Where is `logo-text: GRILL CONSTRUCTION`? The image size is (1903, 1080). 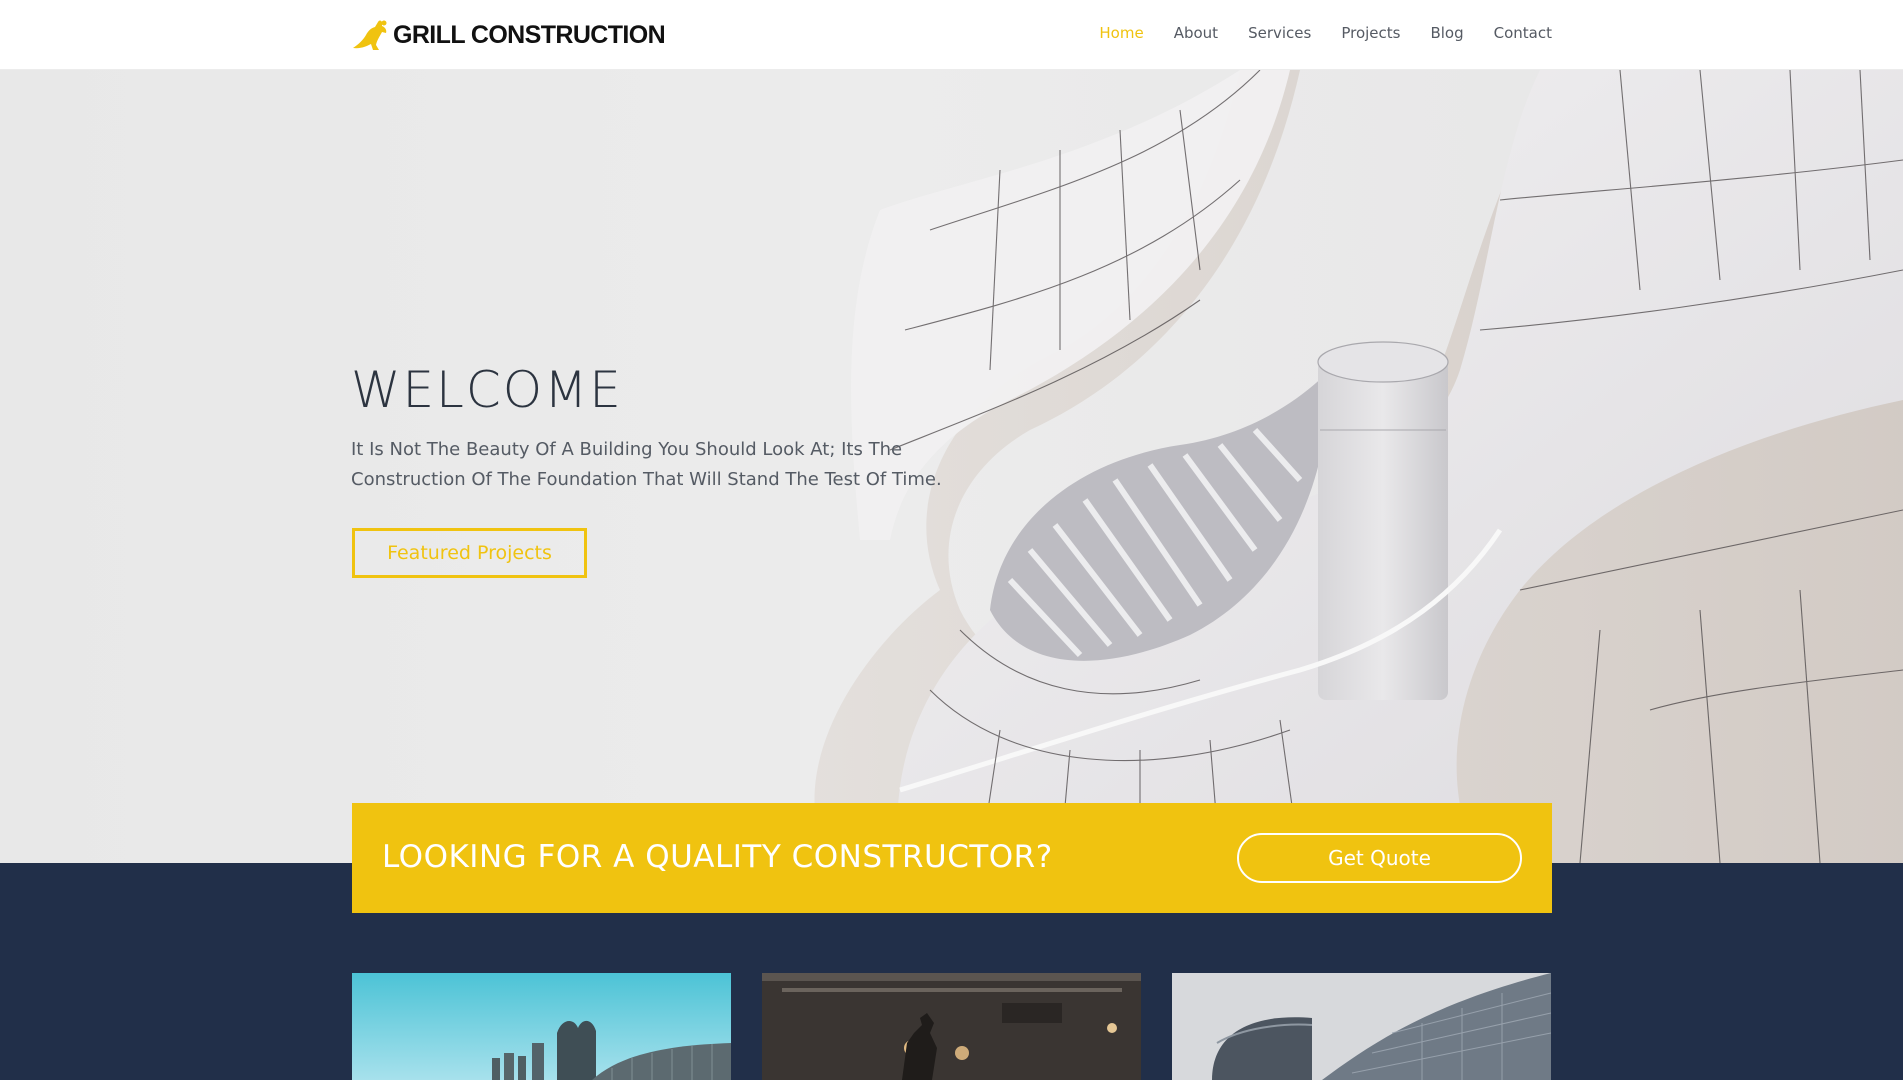
logo-text: GRILL CONSTRUCTION is located at coordinates (529, 34).